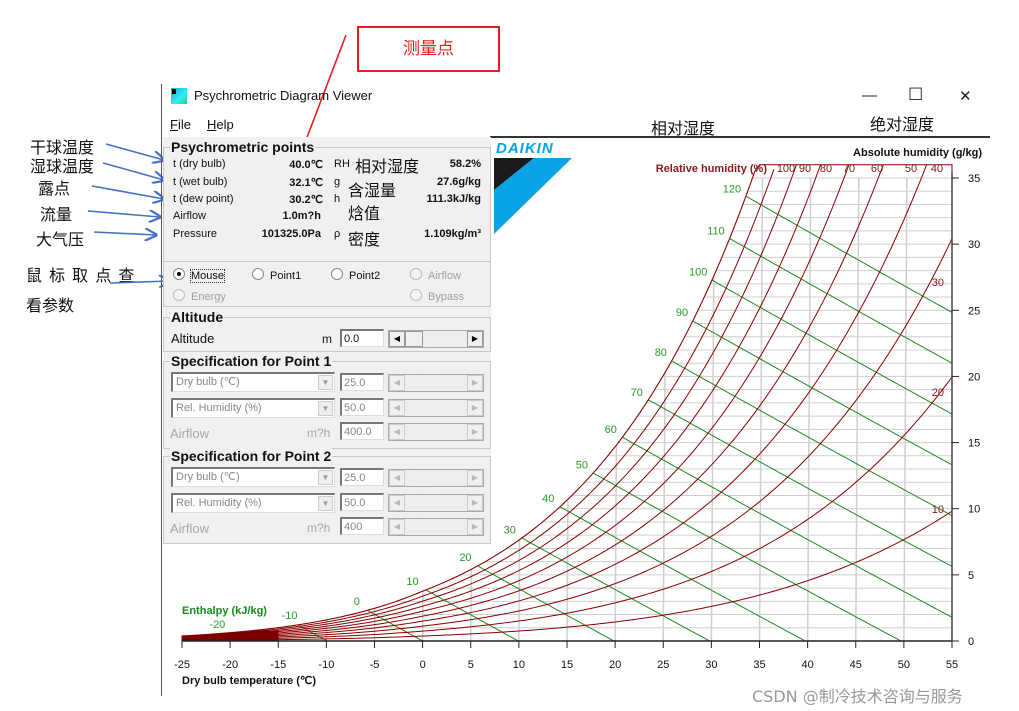 This screenshot has height=711, width=1019. I want to click on y-tick-label: 30, so click(974, 245).